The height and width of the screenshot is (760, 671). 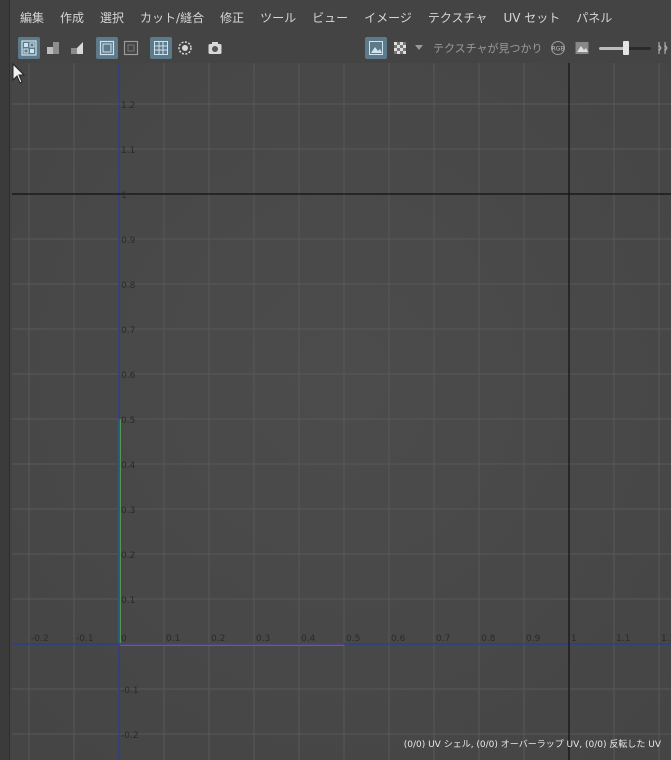 What do you see at coordinates (128, 151) in the screenshot?
I see `v-axis-label: 1.1` at bounding box center [128, 151].